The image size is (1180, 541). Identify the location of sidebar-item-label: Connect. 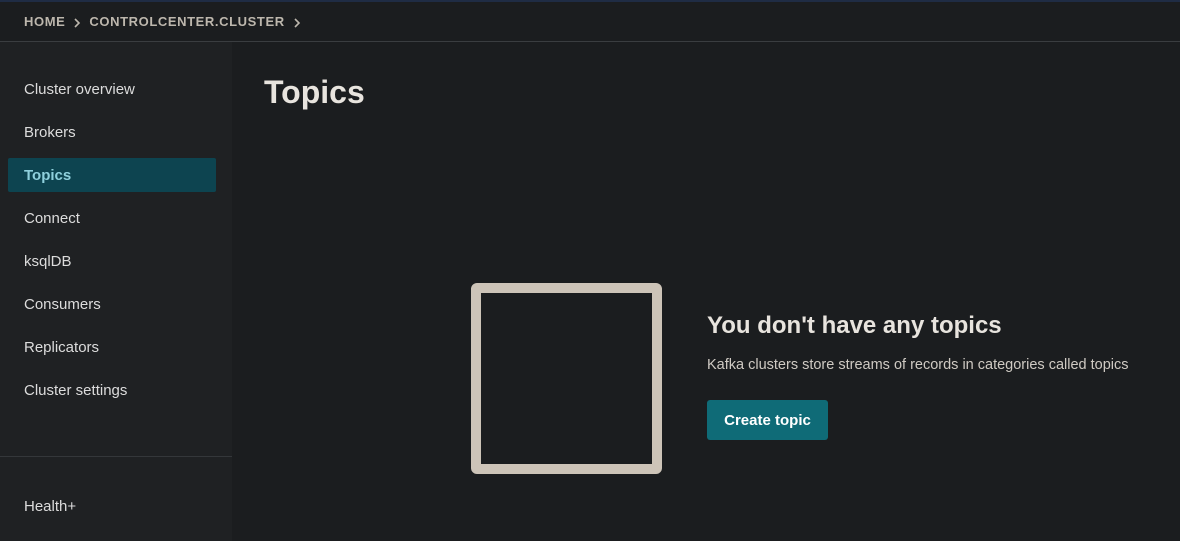
(52, 218).